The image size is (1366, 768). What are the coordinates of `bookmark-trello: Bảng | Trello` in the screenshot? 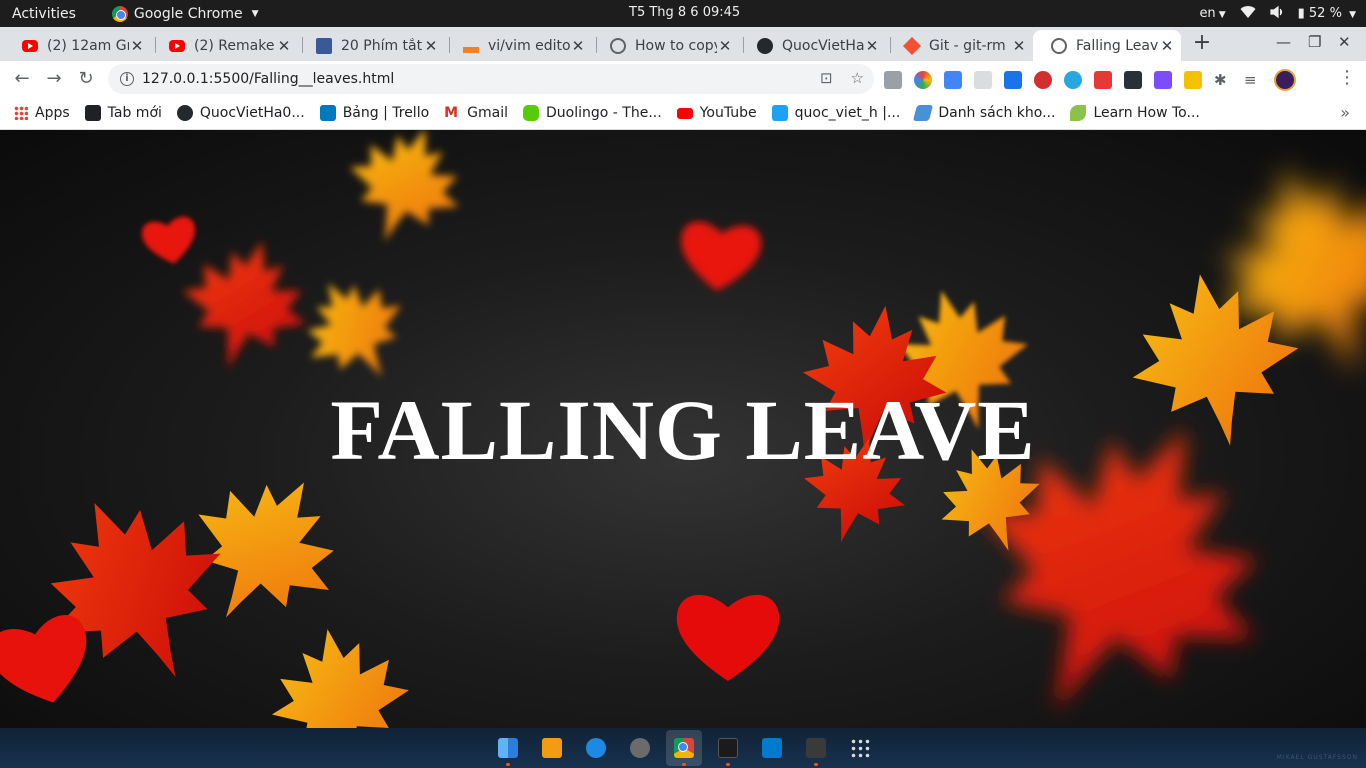 It's located at (374, 113).